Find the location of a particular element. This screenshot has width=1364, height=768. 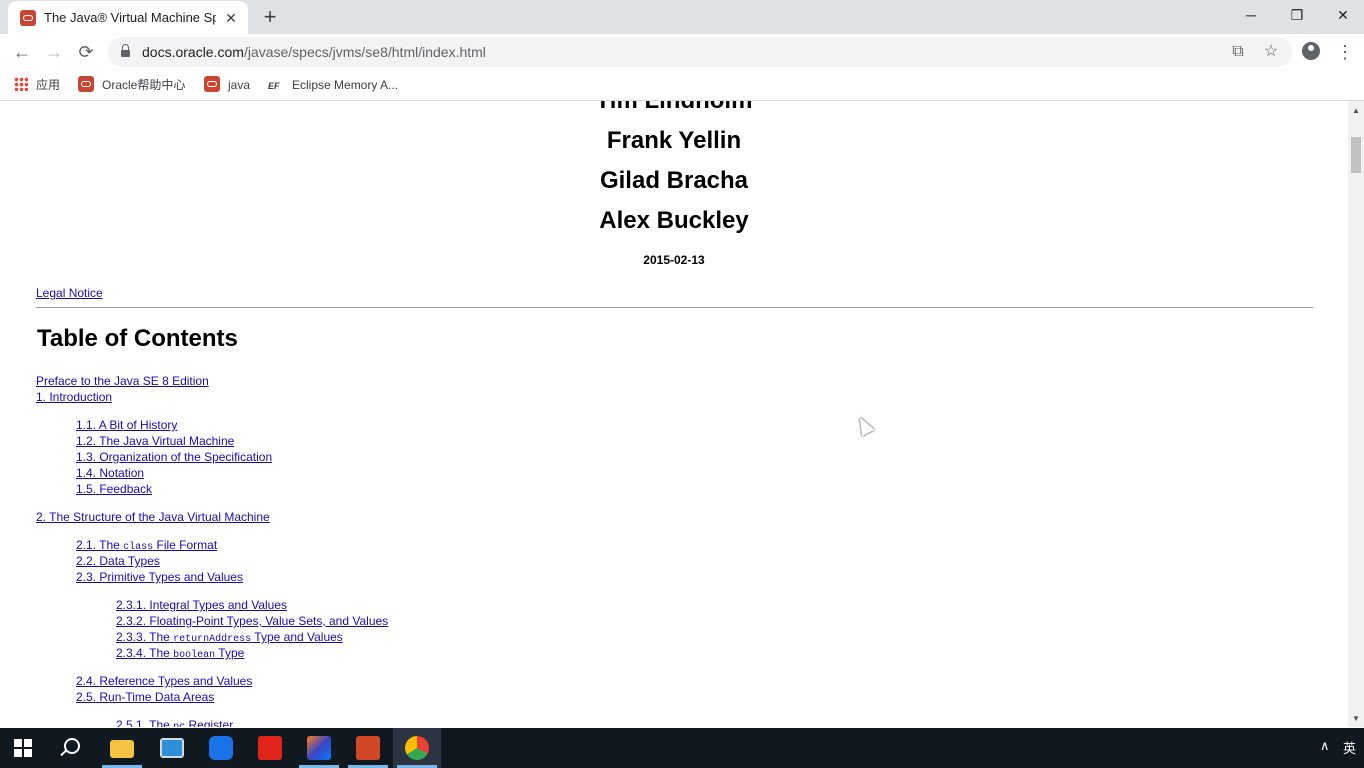

restore-button: ❐ is located at coordinates (1297, 16).